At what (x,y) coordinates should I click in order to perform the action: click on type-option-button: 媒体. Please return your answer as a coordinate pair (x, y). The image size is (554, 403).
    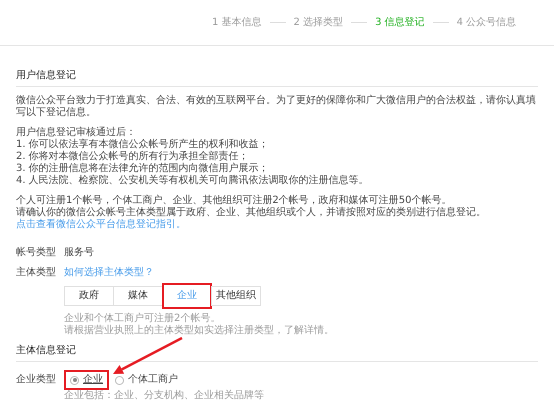
    Looking at the image, I should click on (138, 296).